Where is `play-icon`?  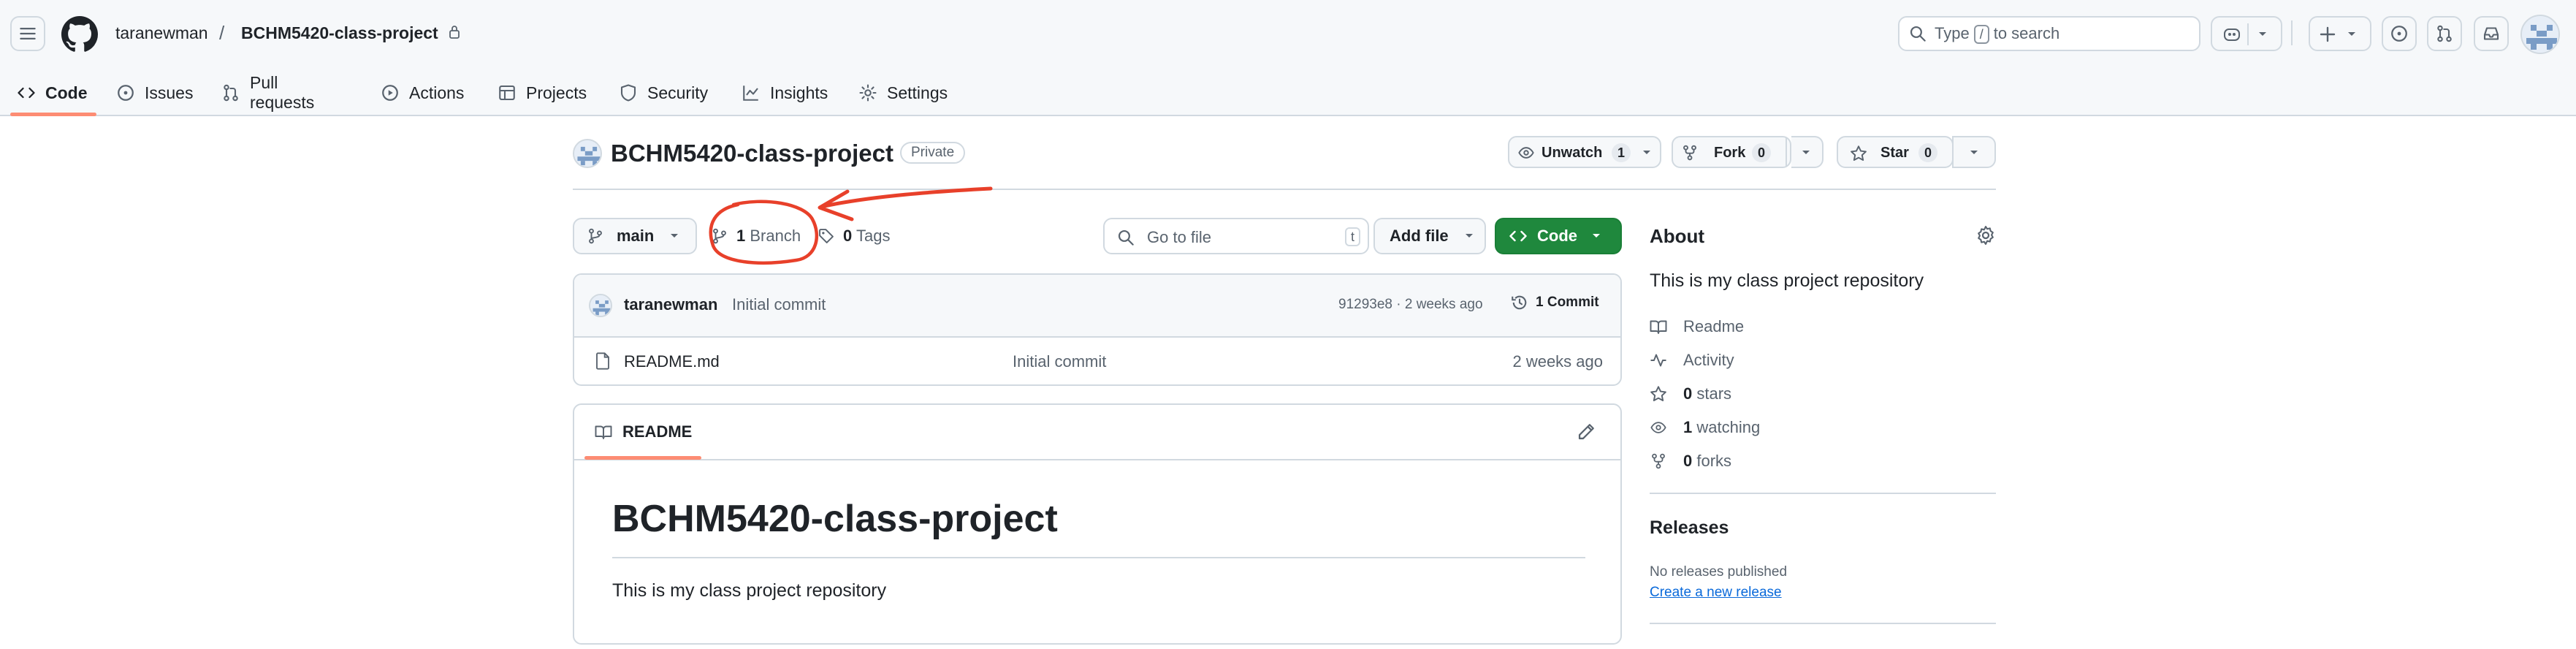 play-icon is located at coordinates (390, 93).